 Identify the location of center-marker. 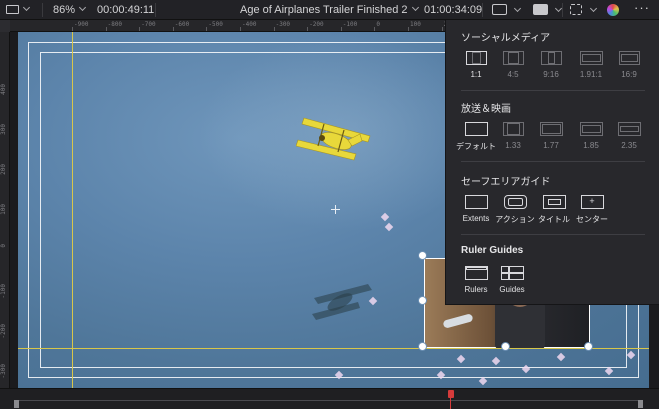
(335, 209).